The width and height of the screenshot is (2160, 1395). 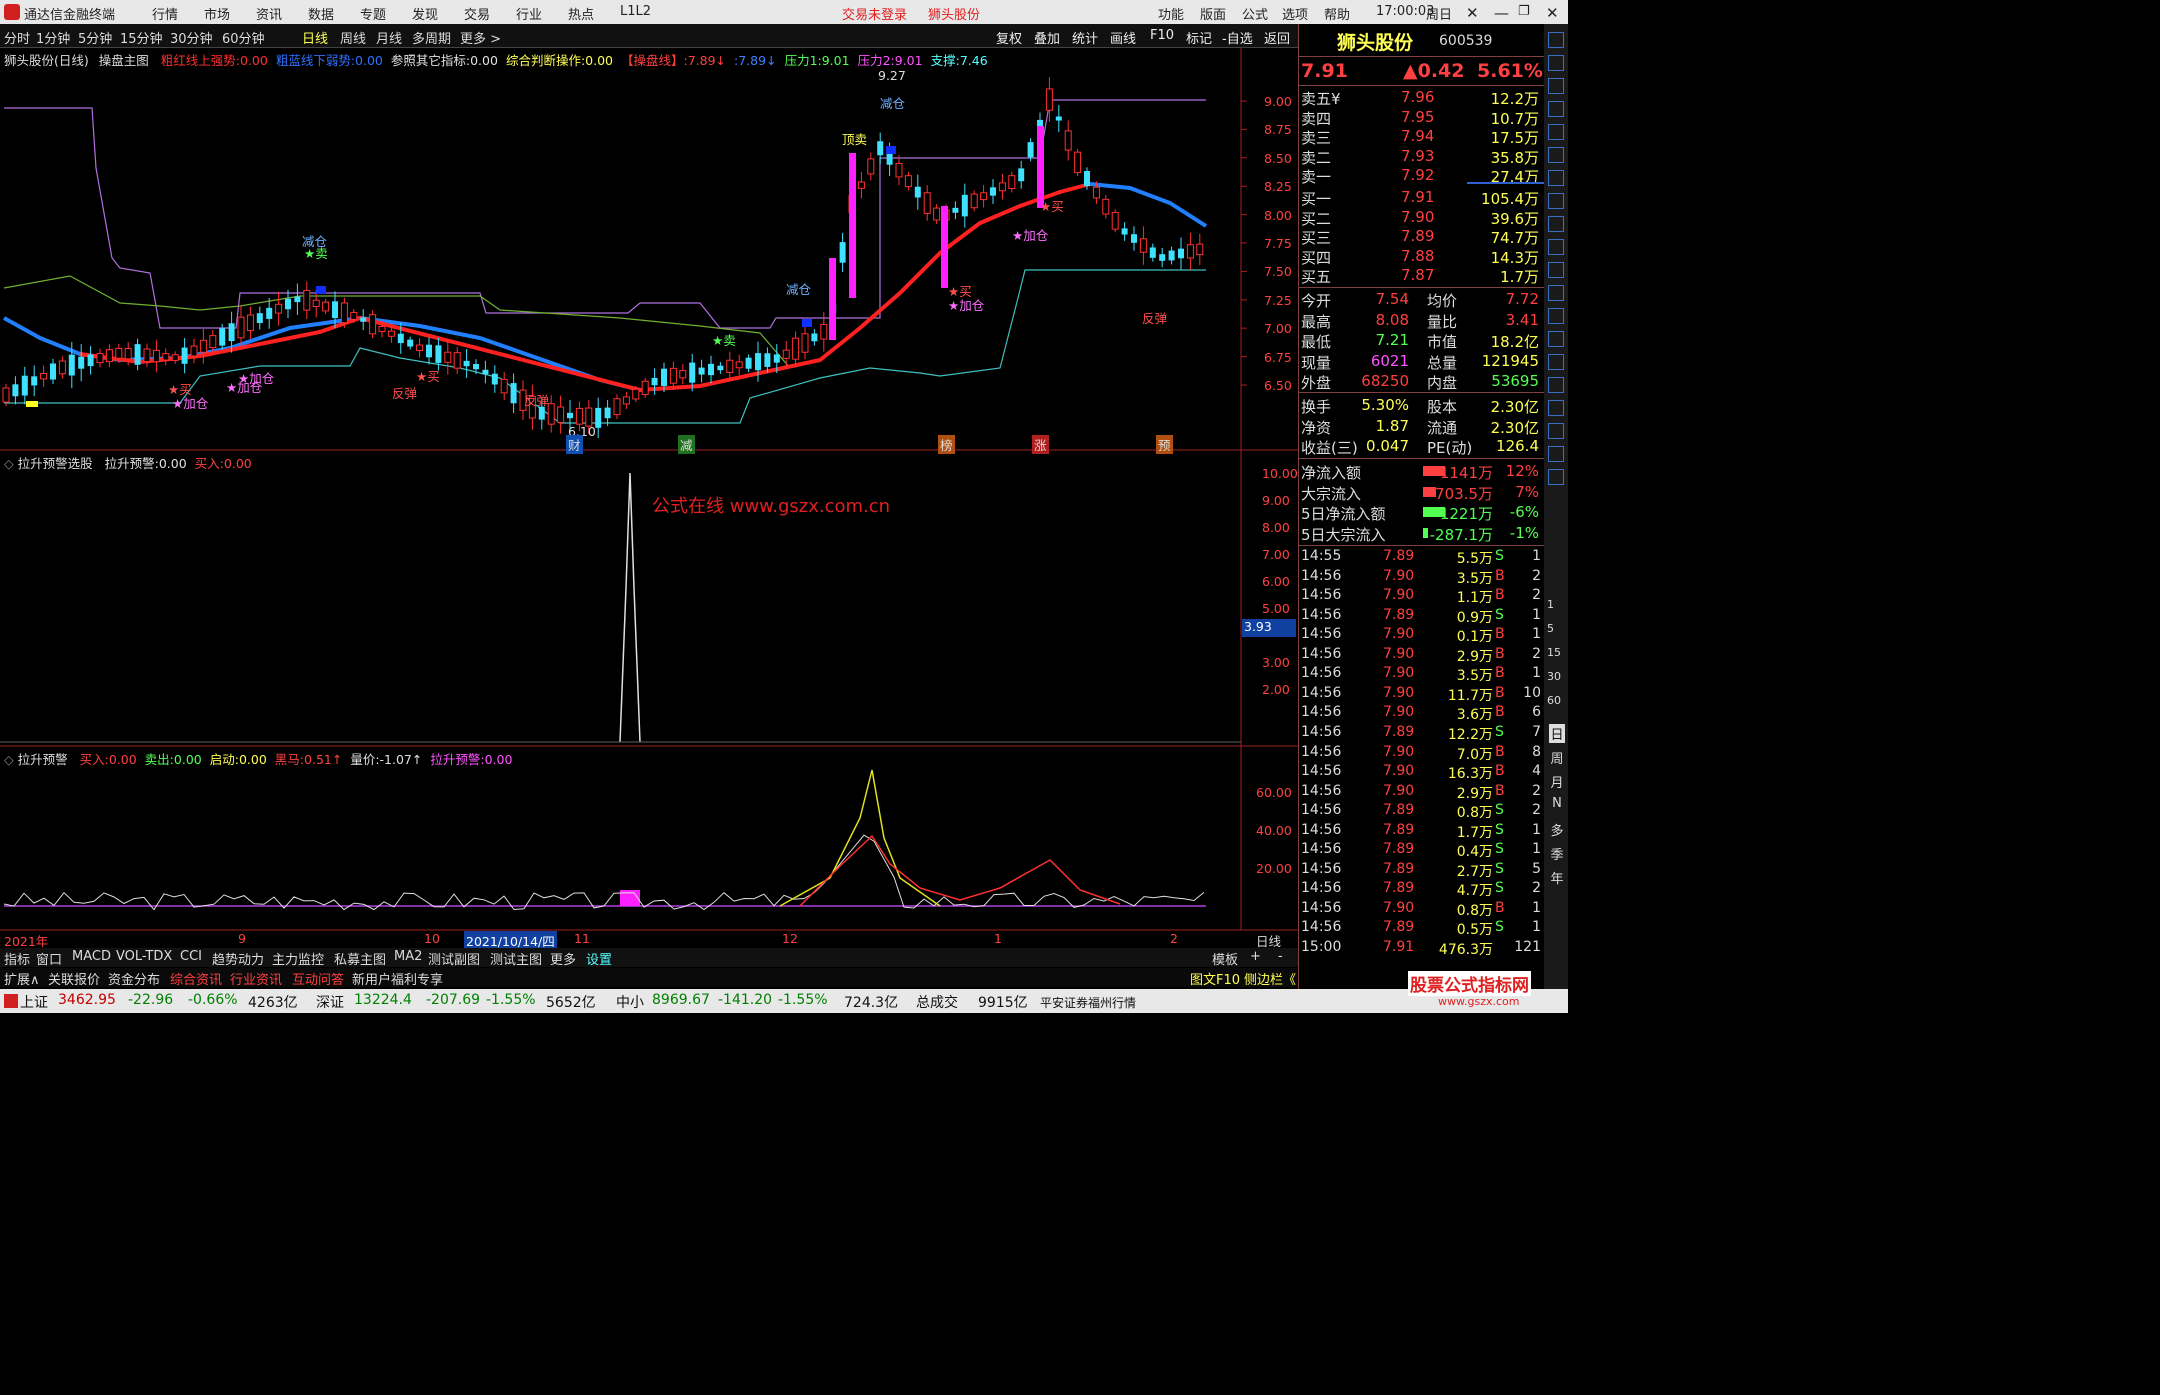 I want to click on tick-row: 14:56 7.90 11.7万 B 10, so click(x=1422, y=695).